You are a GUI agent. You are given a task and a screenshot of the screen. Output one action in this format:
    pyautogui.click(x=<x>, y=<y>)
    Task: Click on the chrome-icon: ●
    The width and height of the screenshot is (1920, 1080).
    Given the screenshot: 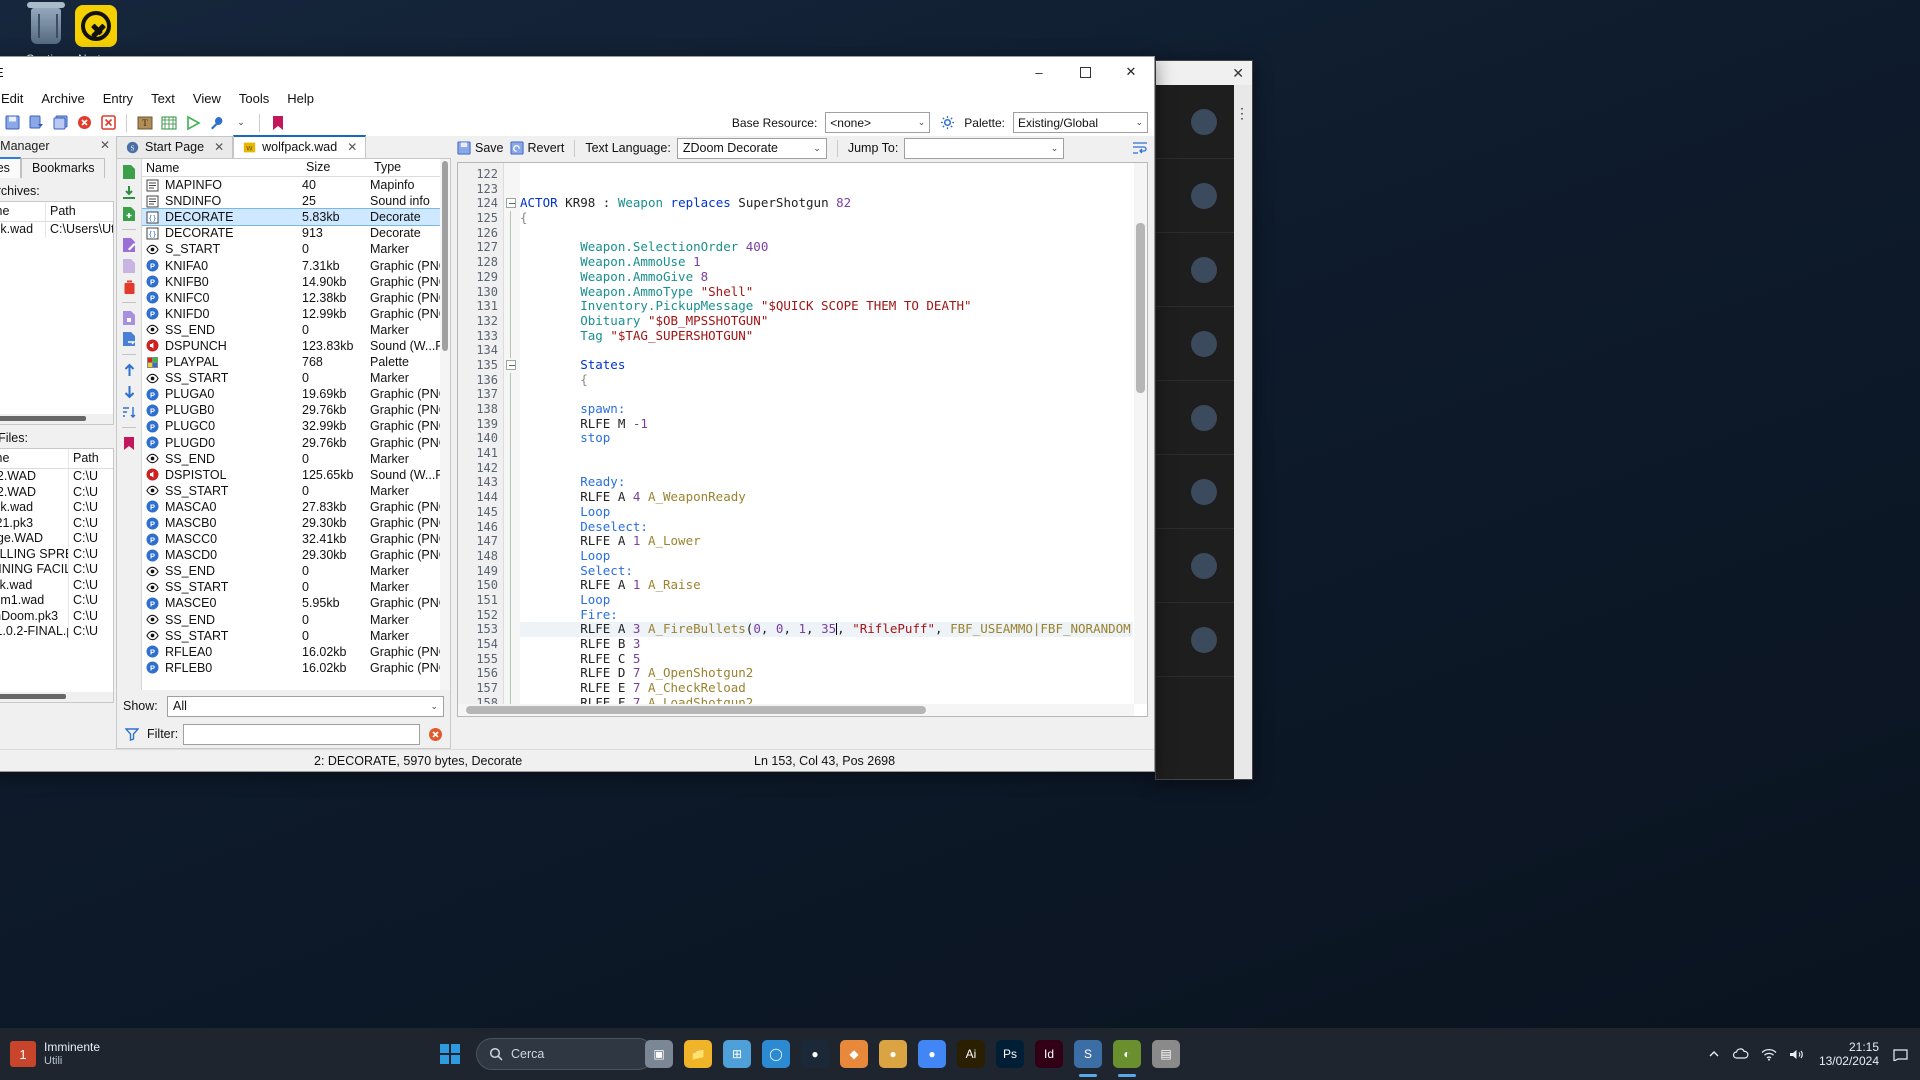 What is the action you would take?
    pyautogui.click(x=932, y=1054)
    